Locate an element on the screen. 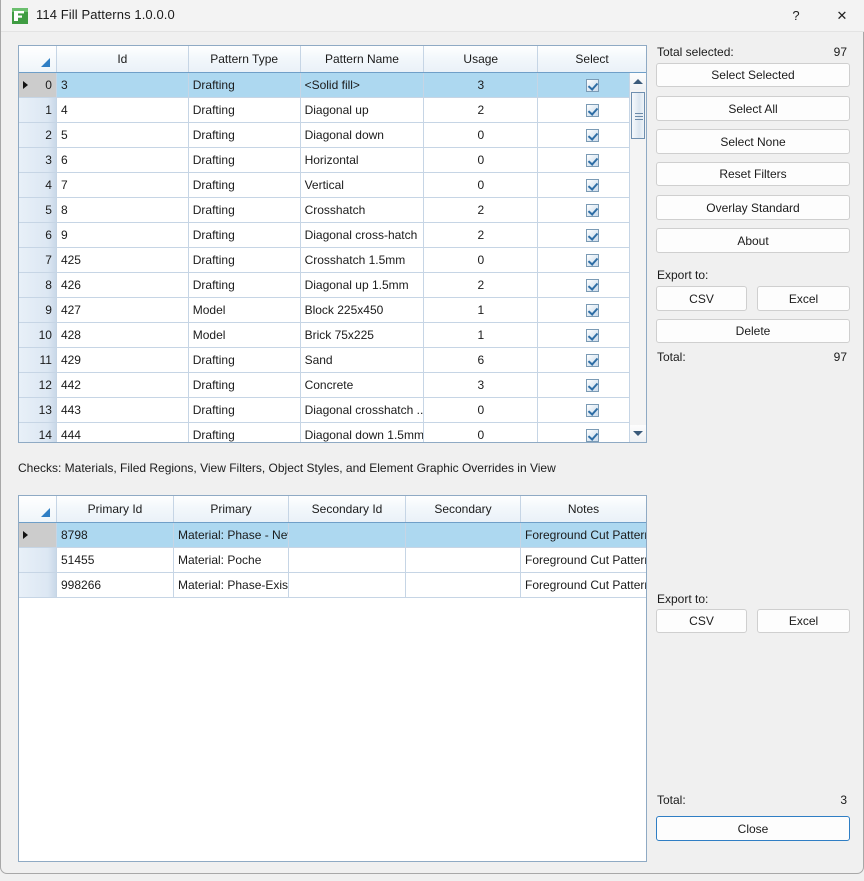 Image resolution: width=864 pixels, height=881 pixels. row-header: 10 is located at coordinates (38, 335).